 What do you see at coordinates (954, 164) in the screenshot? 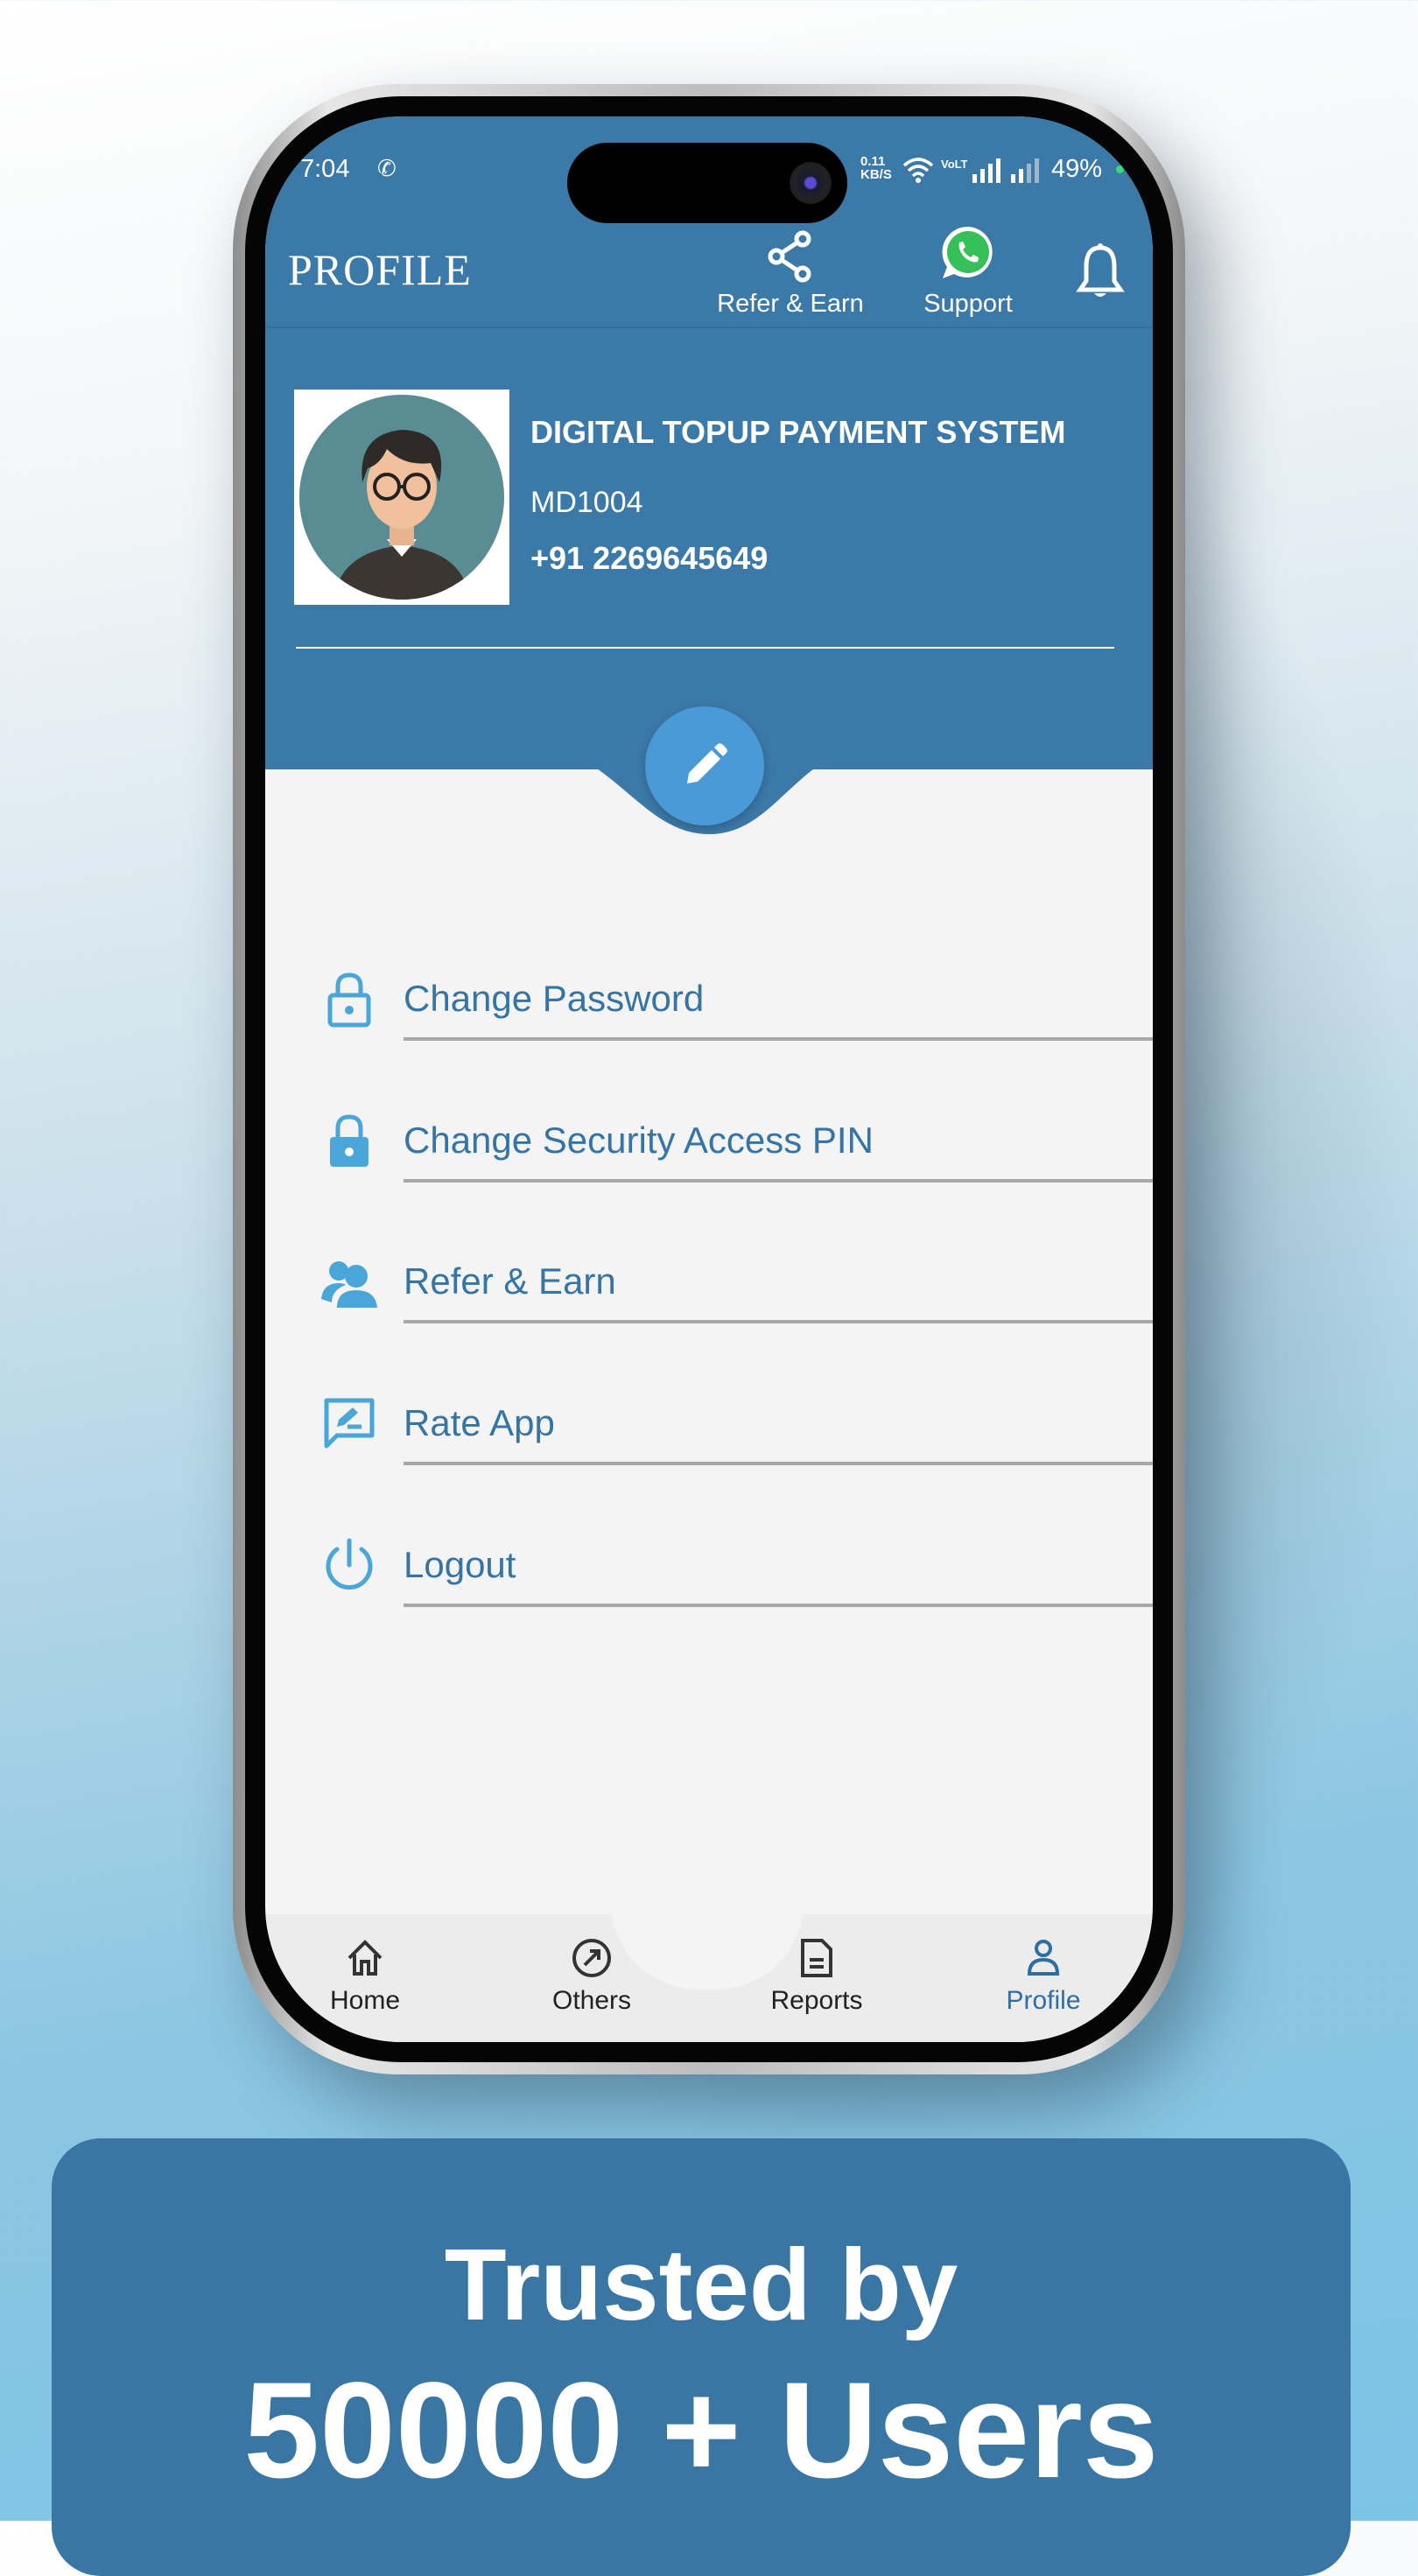
I see `volte-indicator: VoLTE` at bounding box center [954, 164].